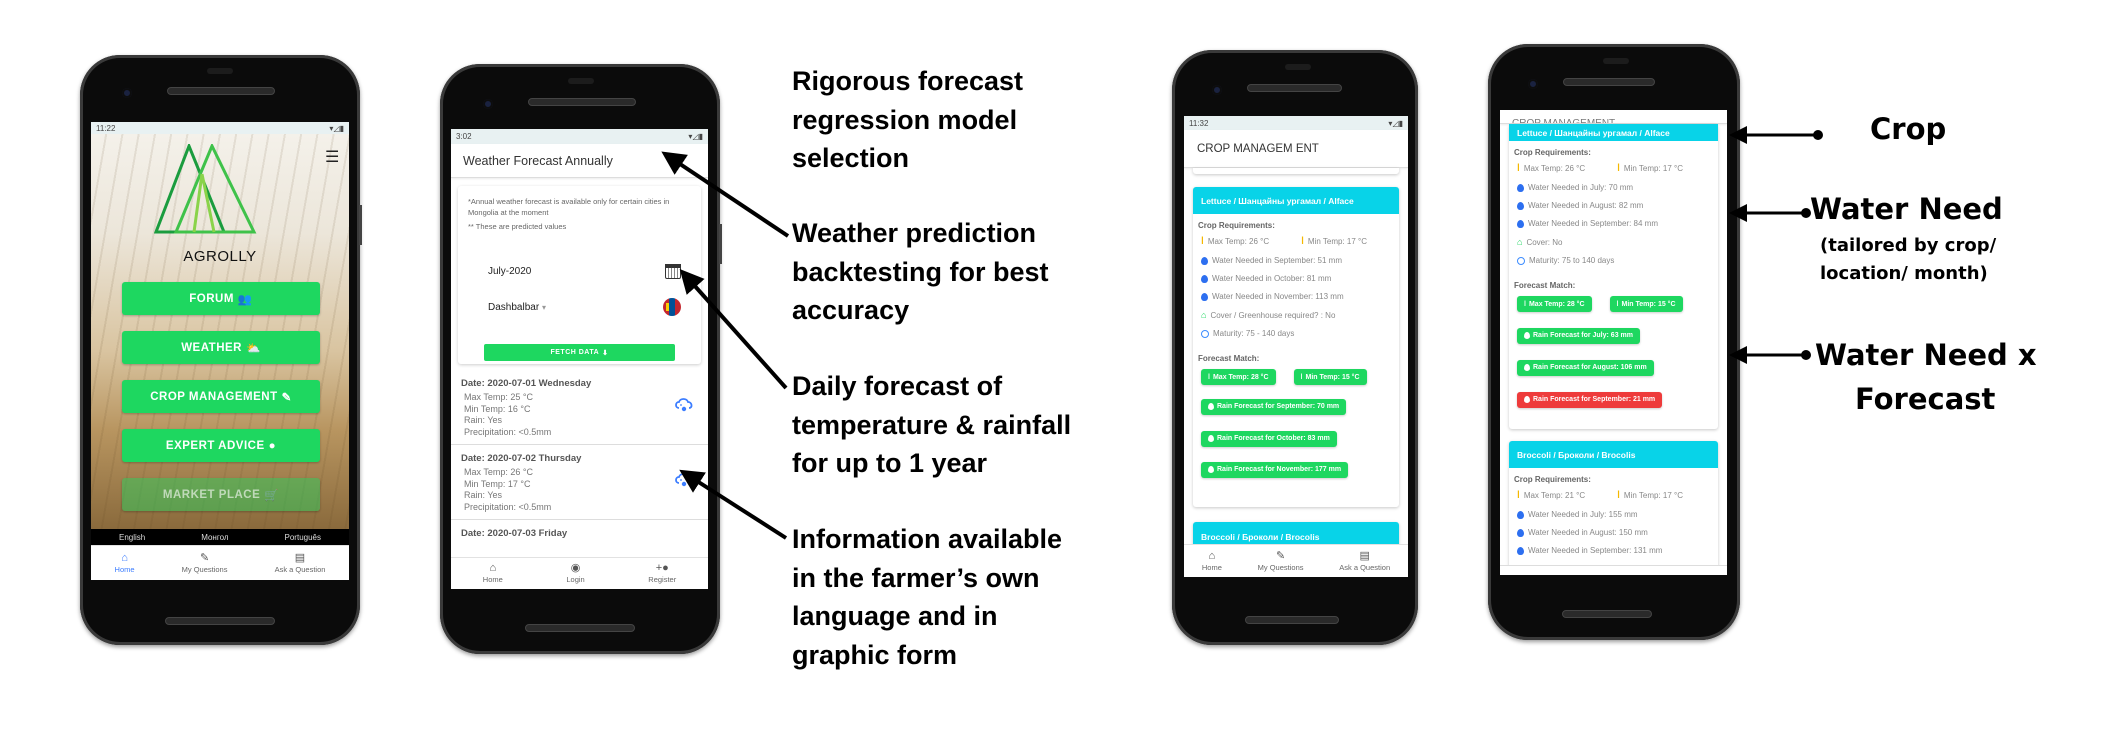 The width and height of the screenshot is (2102, 736). Describe the element at coordinates (497, 408) in the screenshot. I see `day-min-temp: Min Temp: 16 °C` at that location.